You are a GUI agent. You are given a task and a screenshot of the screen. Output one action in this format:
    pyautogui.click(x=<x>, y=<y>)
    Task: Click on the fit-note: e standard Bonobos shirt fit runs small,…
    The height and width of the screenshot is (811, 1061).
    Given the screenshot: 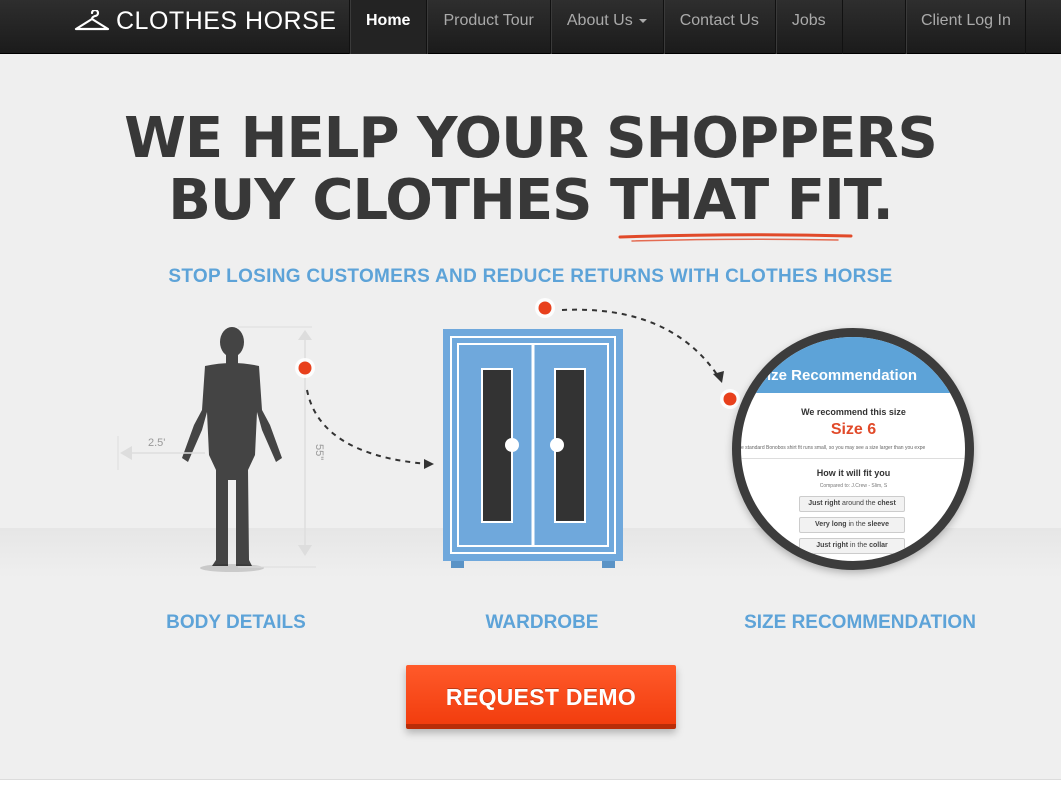 What is the action you would take?
    pyautogui.click(x=833, y=448)
    